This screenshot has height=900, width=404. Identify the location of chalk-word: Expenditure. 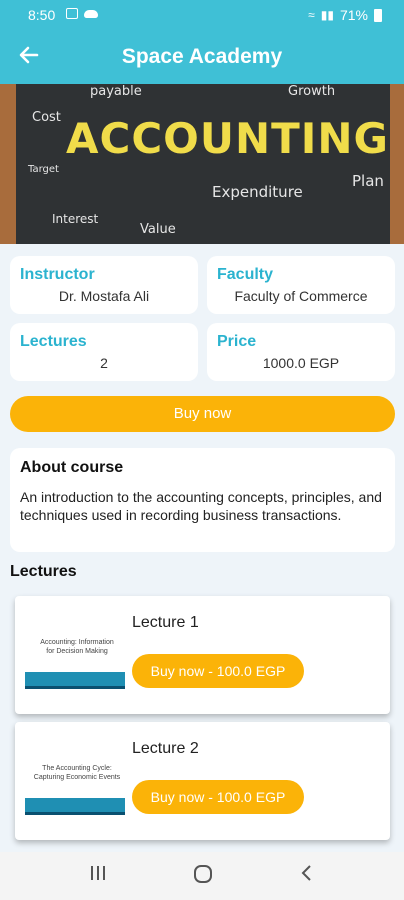
(257, 192).